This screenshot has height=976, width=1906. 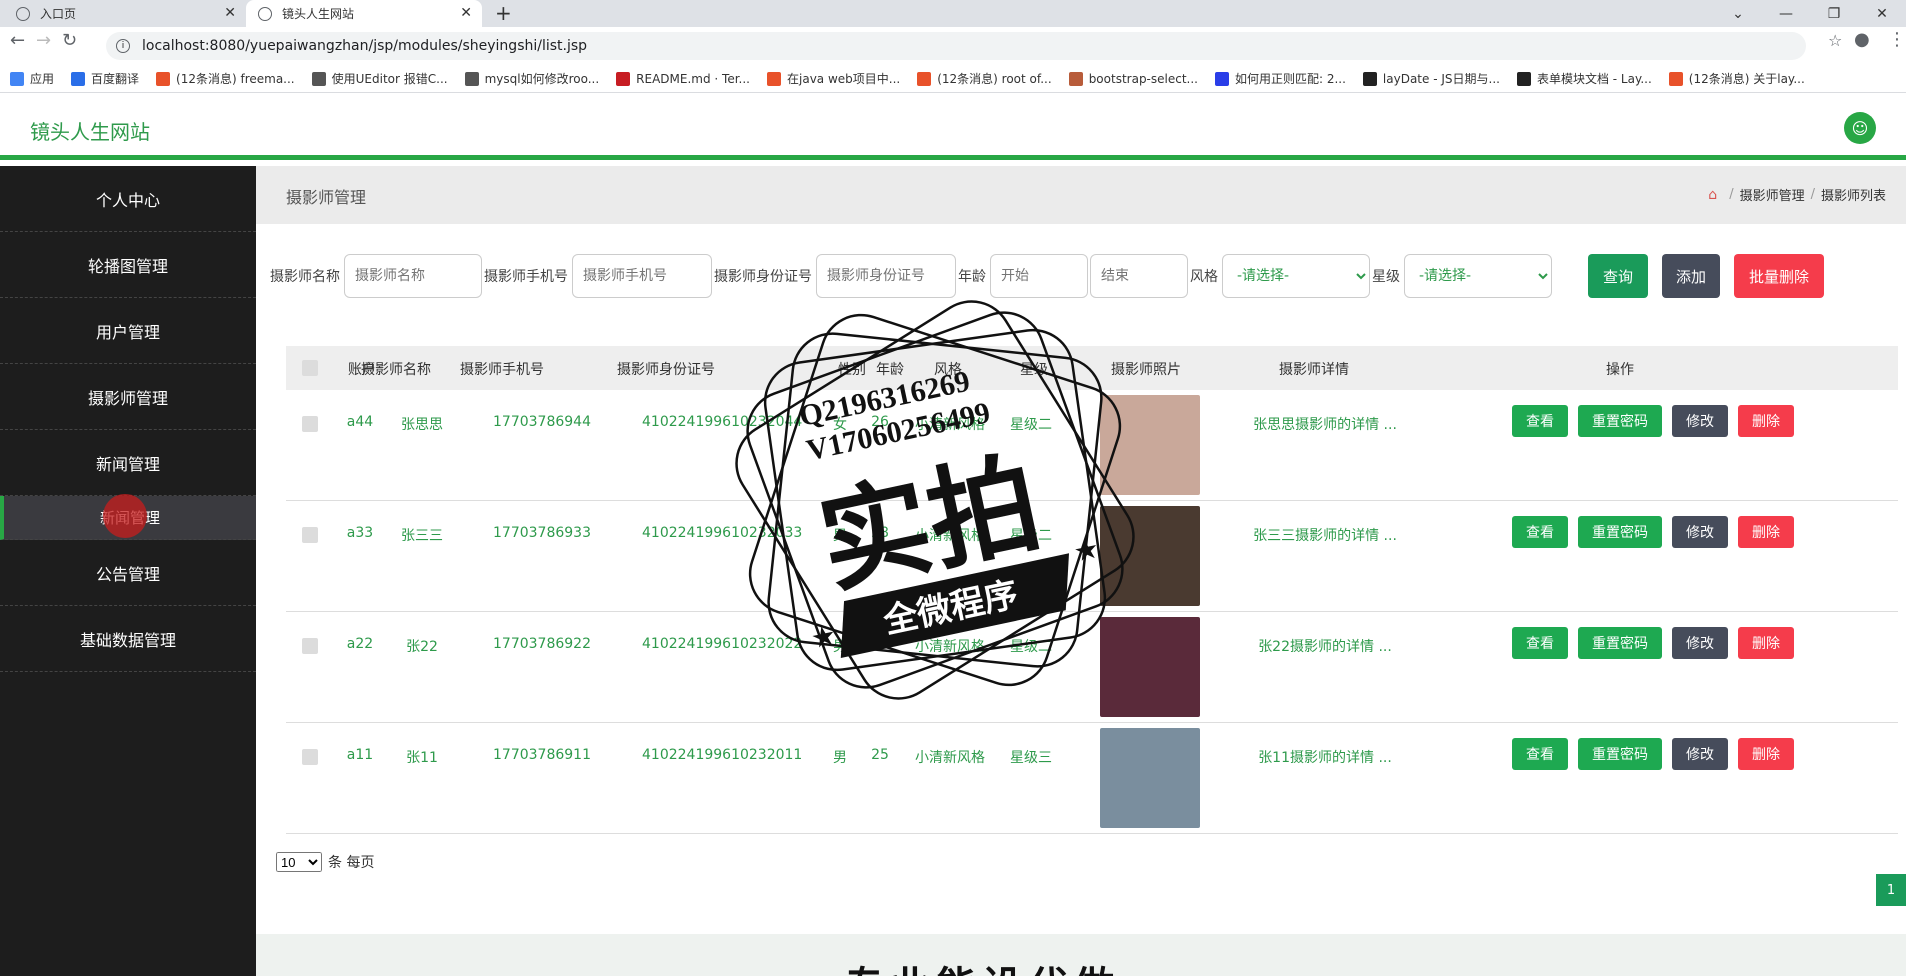 What do you see at coordinates (1882, 14) in the screenshot?
I see `close-window-icon: ✕` at bounding box center [1882, 14].